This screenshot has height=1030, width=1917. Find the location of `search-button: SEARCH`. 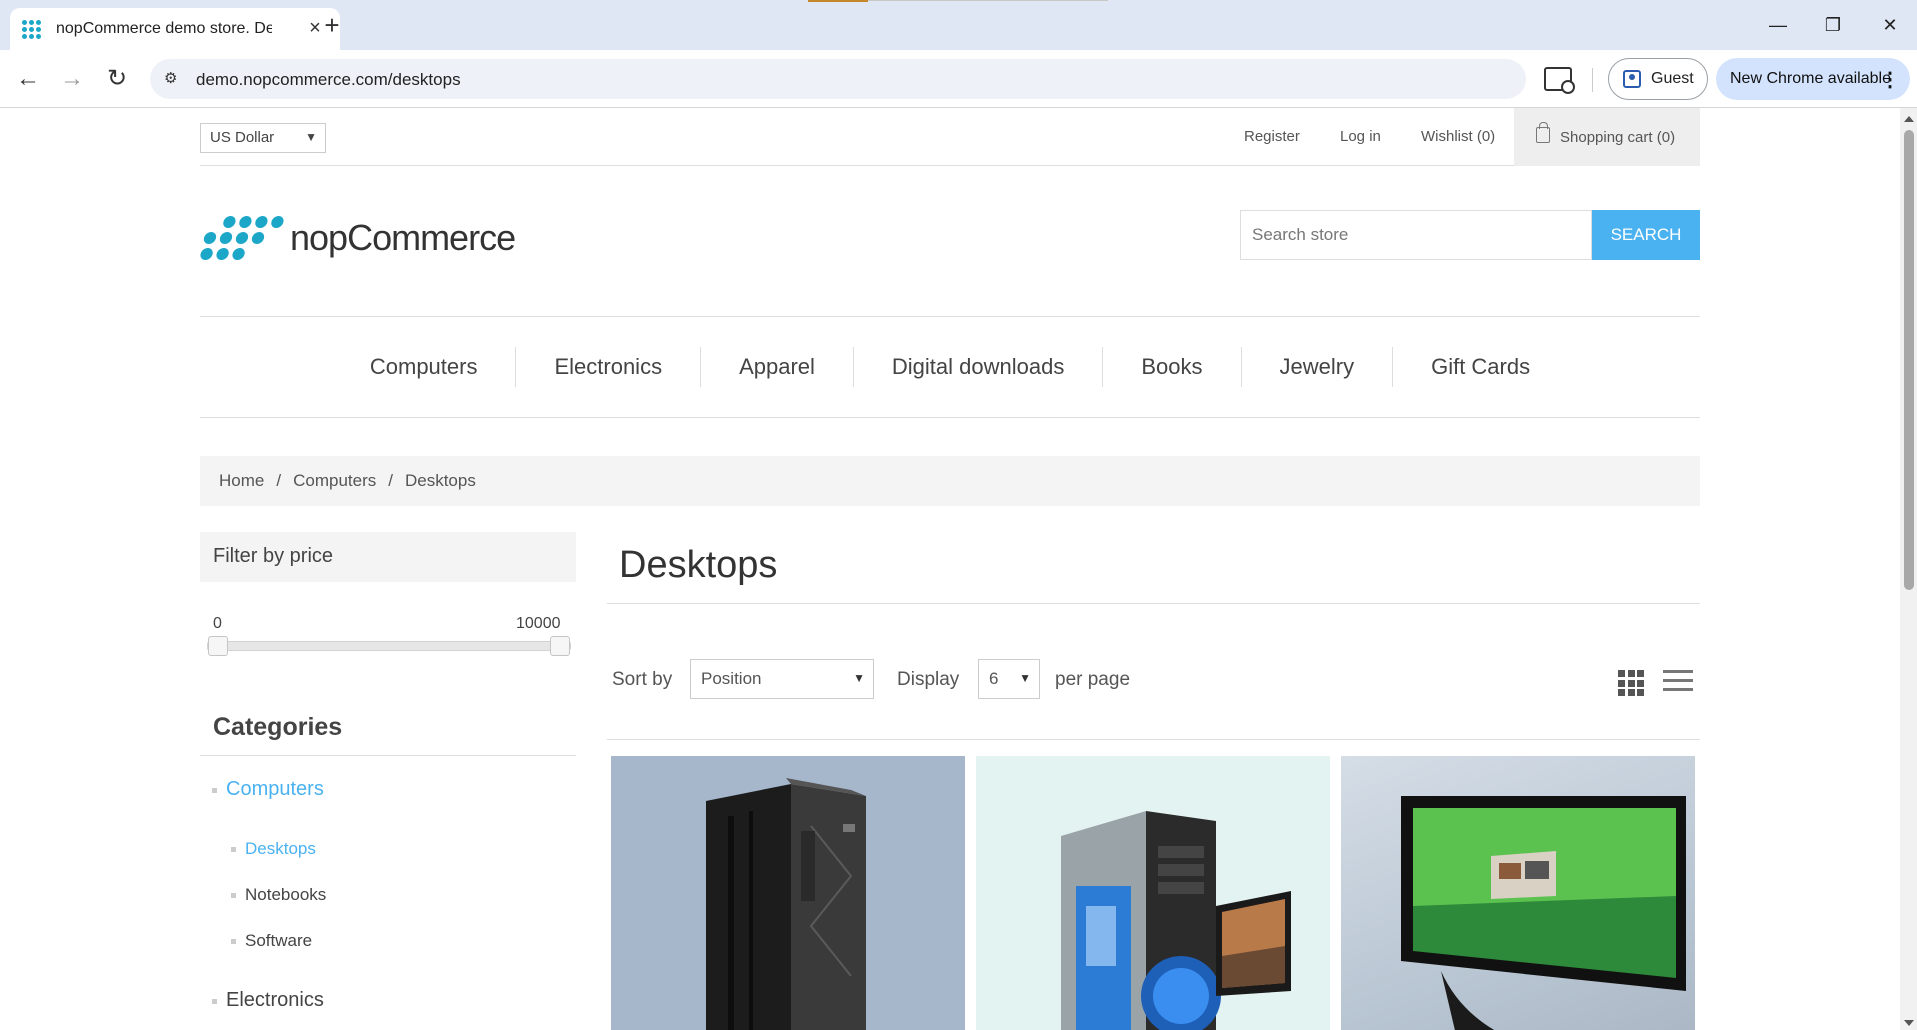

search-button: SEARCH is located at coordinates (1646, 235).